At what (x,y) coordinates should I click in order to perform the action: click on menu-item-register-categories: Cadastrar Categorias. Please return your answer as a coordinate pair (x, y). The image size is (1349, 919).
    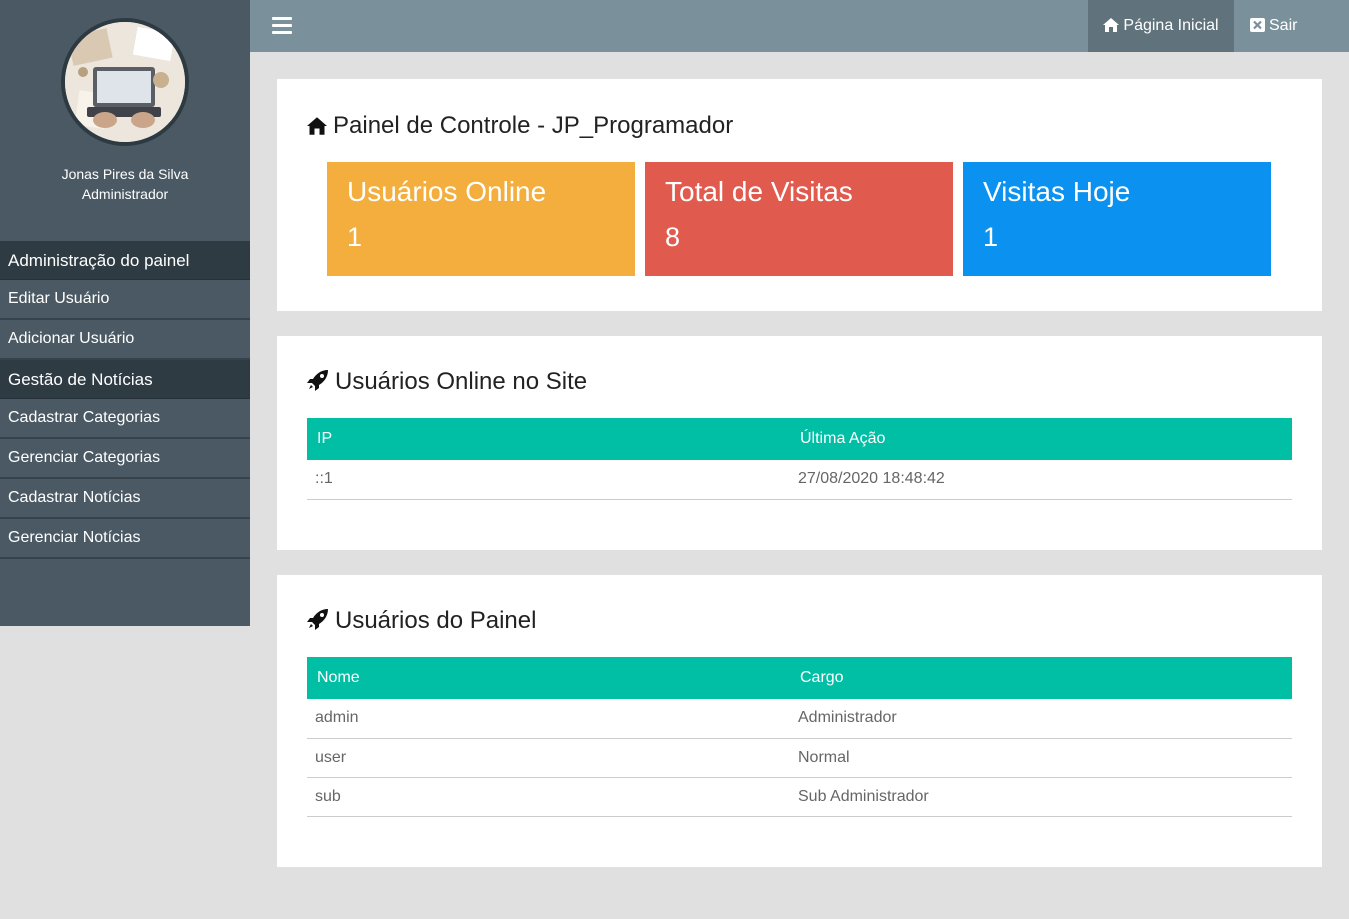
    Looking at the image, I should click on (125, 419).